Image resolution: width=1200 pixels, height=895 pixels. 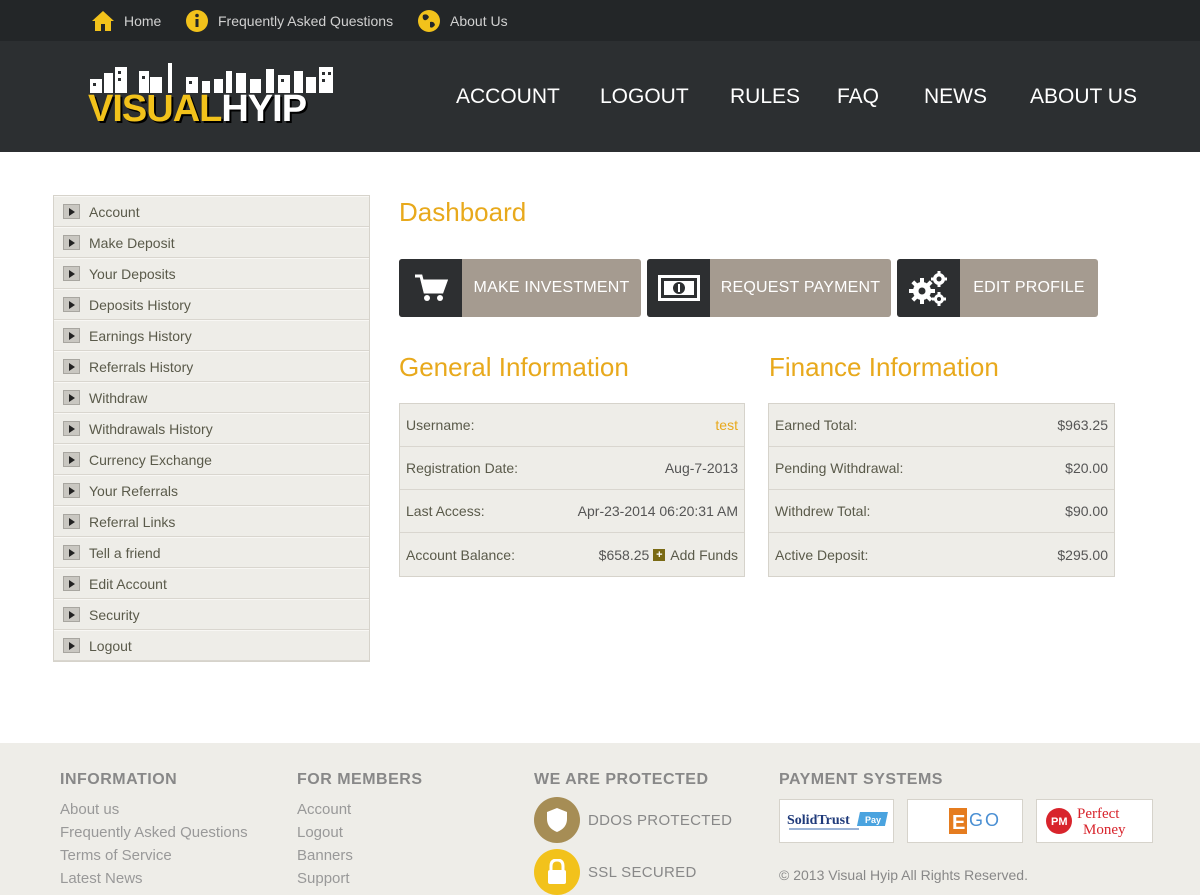 I want to click on ddos-protected-badge: DDOS PROTECTED, so click(x=633, y=820).